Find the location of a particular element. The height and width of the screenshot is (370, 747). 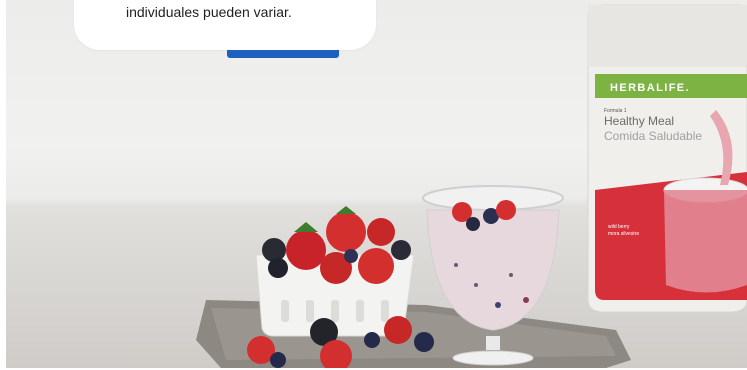

berries-in-basket is located at coordinates (336, 245).